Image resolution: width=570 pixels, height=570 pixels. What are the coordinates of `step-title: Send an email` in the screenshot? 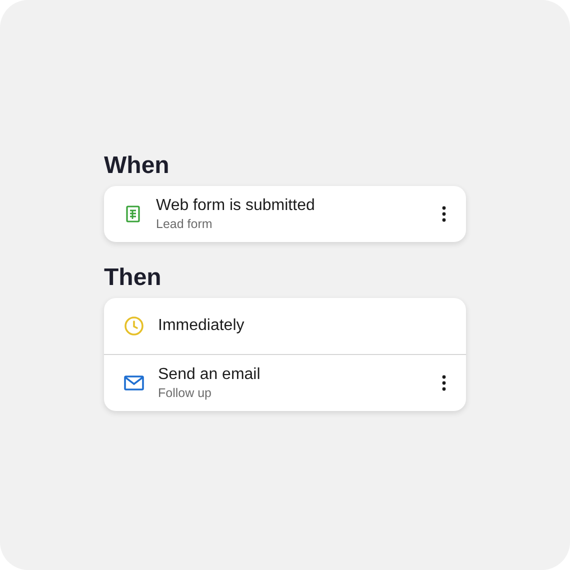 It's located at (210, 375).